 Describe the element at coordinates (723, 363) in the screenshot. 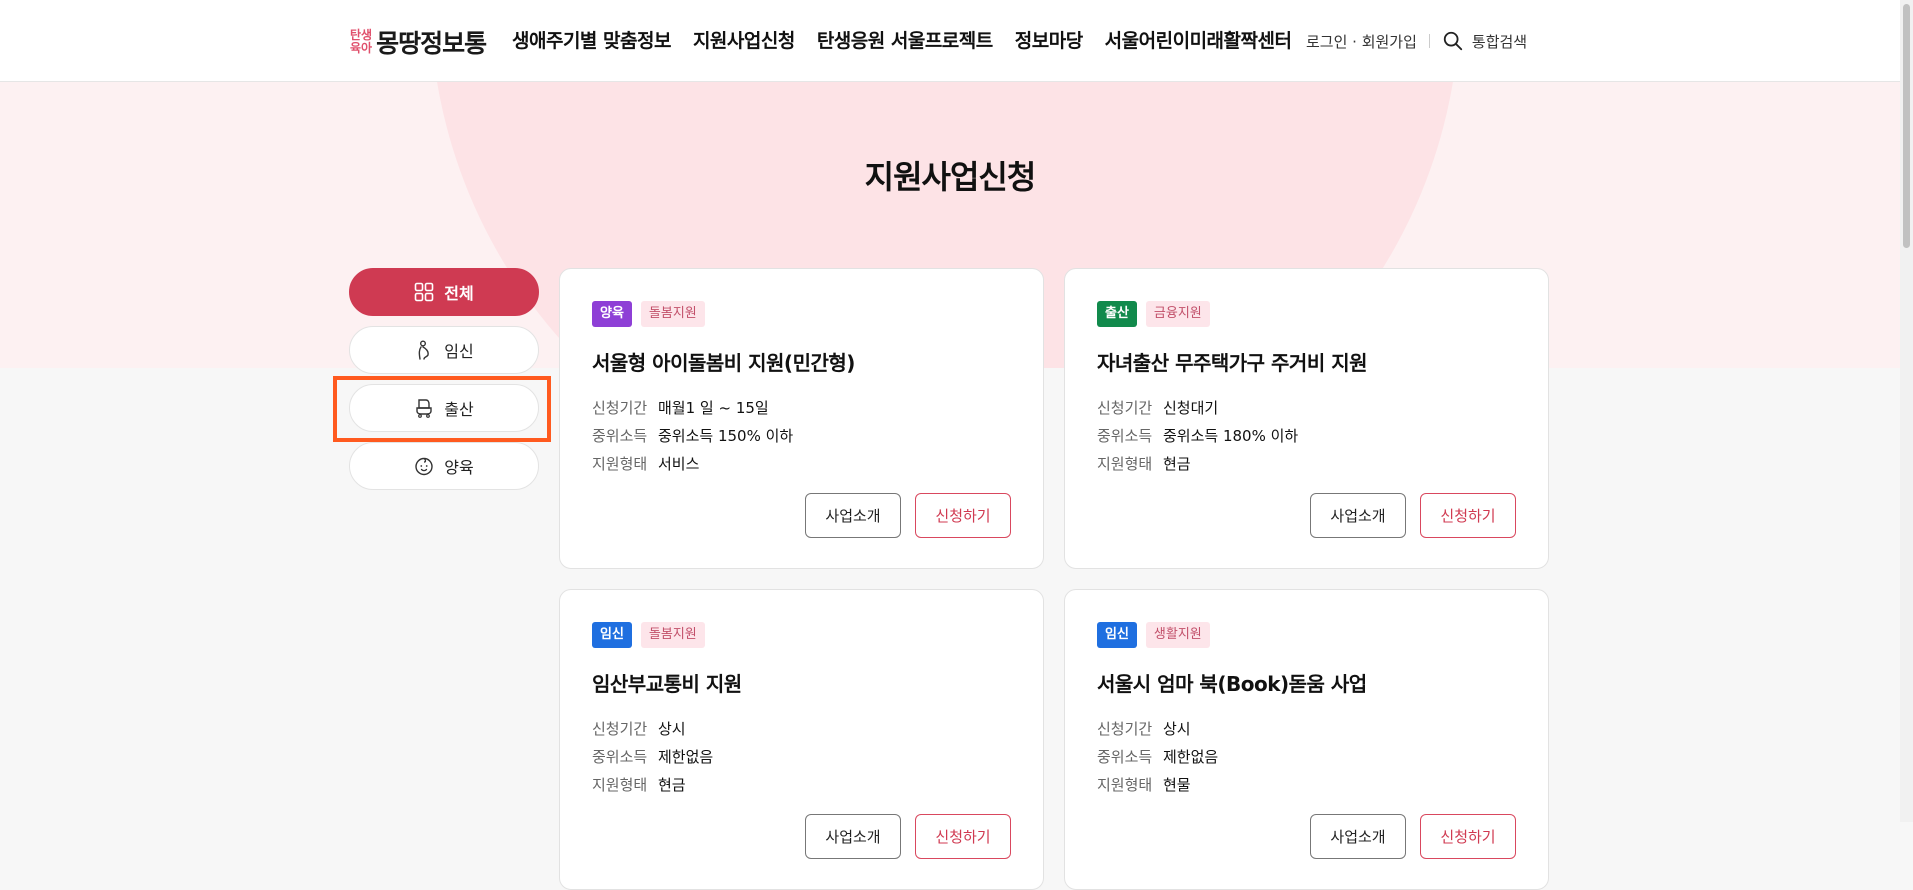

I see `card-title: 서울형 아이돌봄비 지원(민간형)` at that location.